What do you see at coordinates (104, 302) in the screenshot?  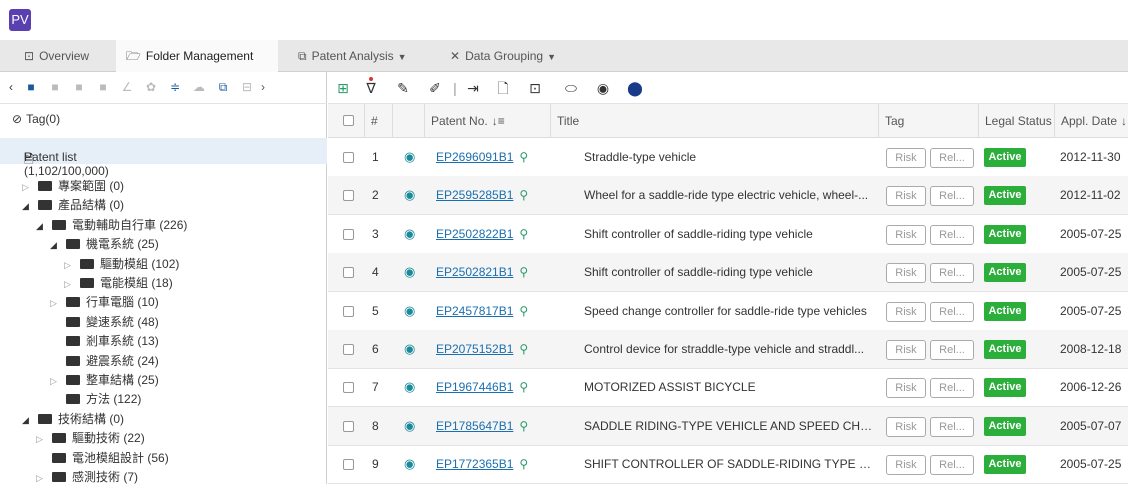 I see `tree-folder-item: ▷ 行車電腦 (10)` at bounding box center [104, 302].